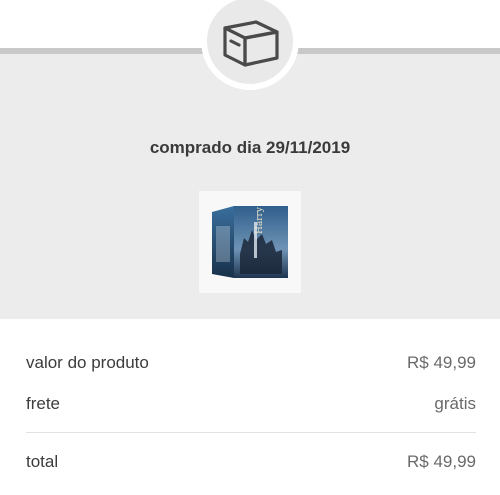 Image resolution: width=500 pixels, height=495 pixels. I want to click on product-value-row: valor do produto R$ 49,99, so click(251, 363).